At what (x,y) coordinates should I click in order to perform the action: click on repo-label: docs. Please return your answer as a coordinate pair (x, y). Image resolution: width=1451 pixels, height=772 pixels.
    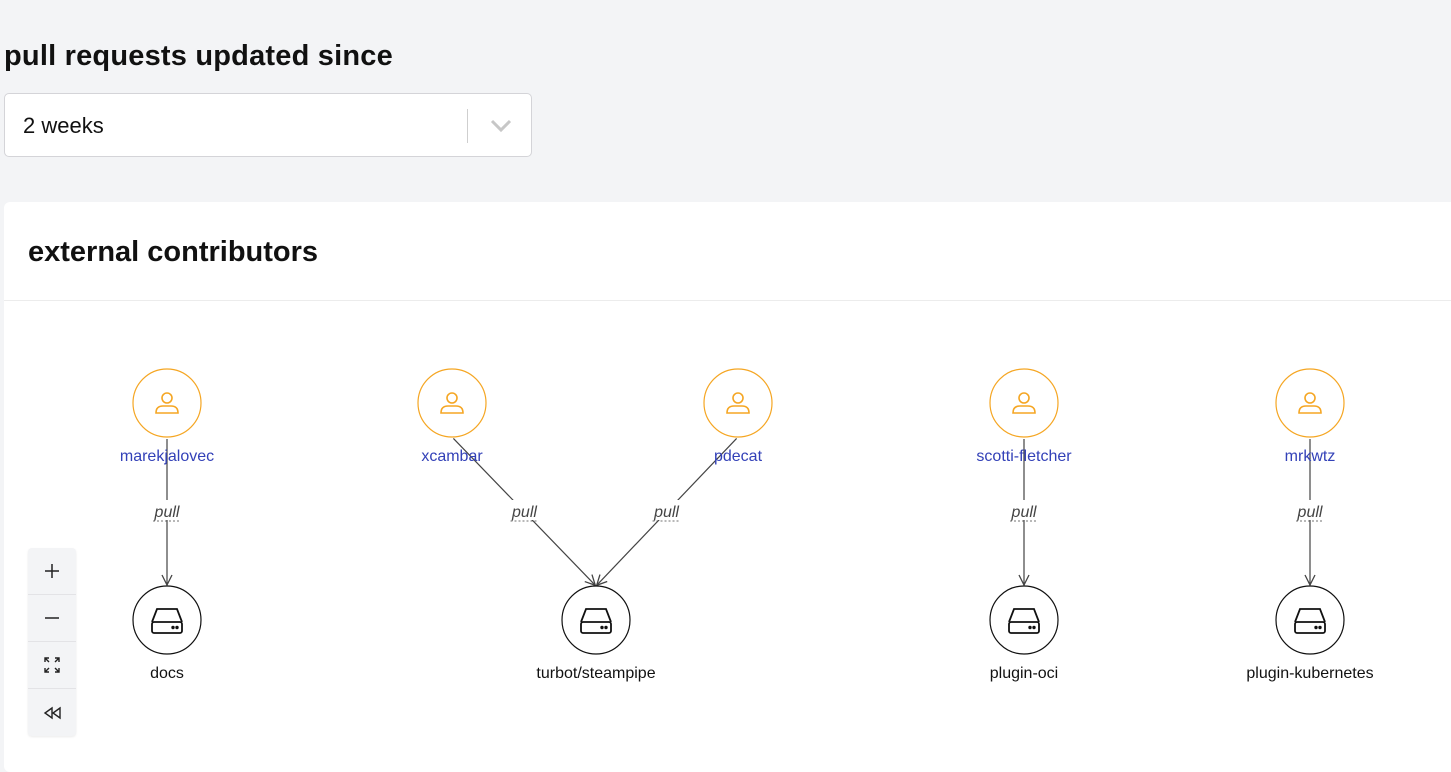
    Looking at the image, I should click on (167, 673).